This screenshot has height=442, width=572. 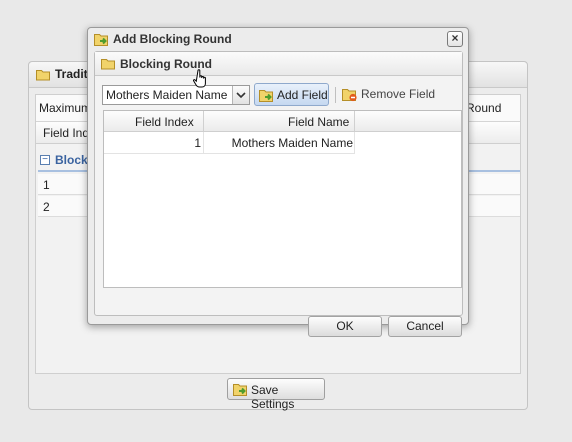 What do you see at coordinates (455, 39) in the screenshot?
I see `close-icon: ×` at bounding box center [455, 39].